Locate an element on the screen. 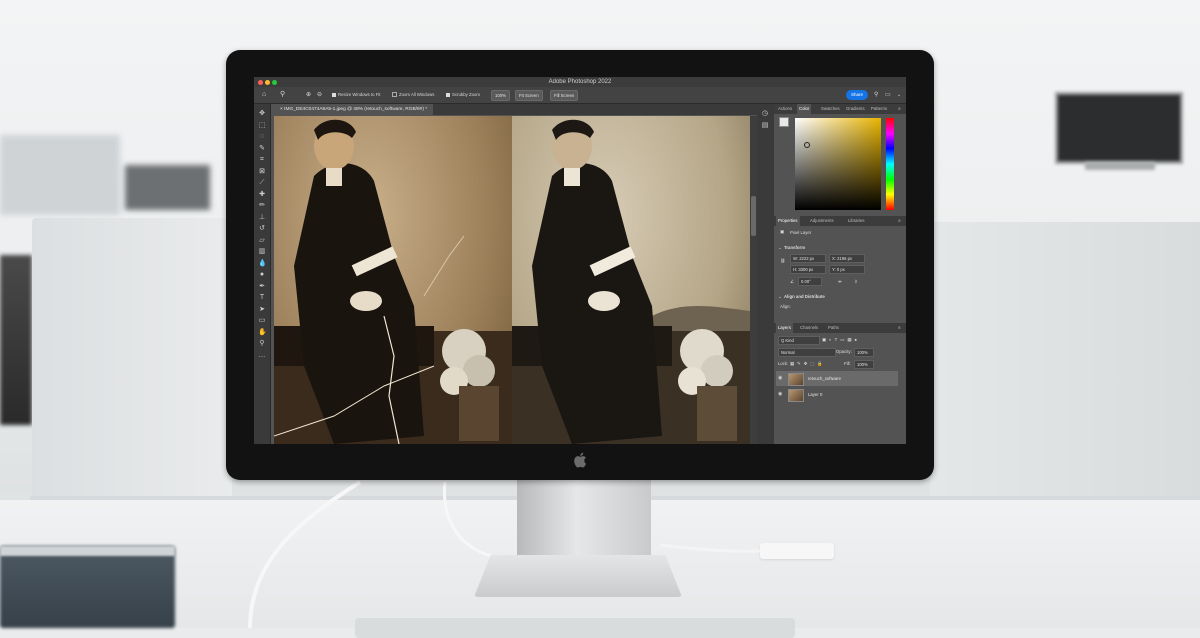 This screenshot has width=1200, height=638. zoom-tool-icon: ⚲ is located at coordinates (282, 95).